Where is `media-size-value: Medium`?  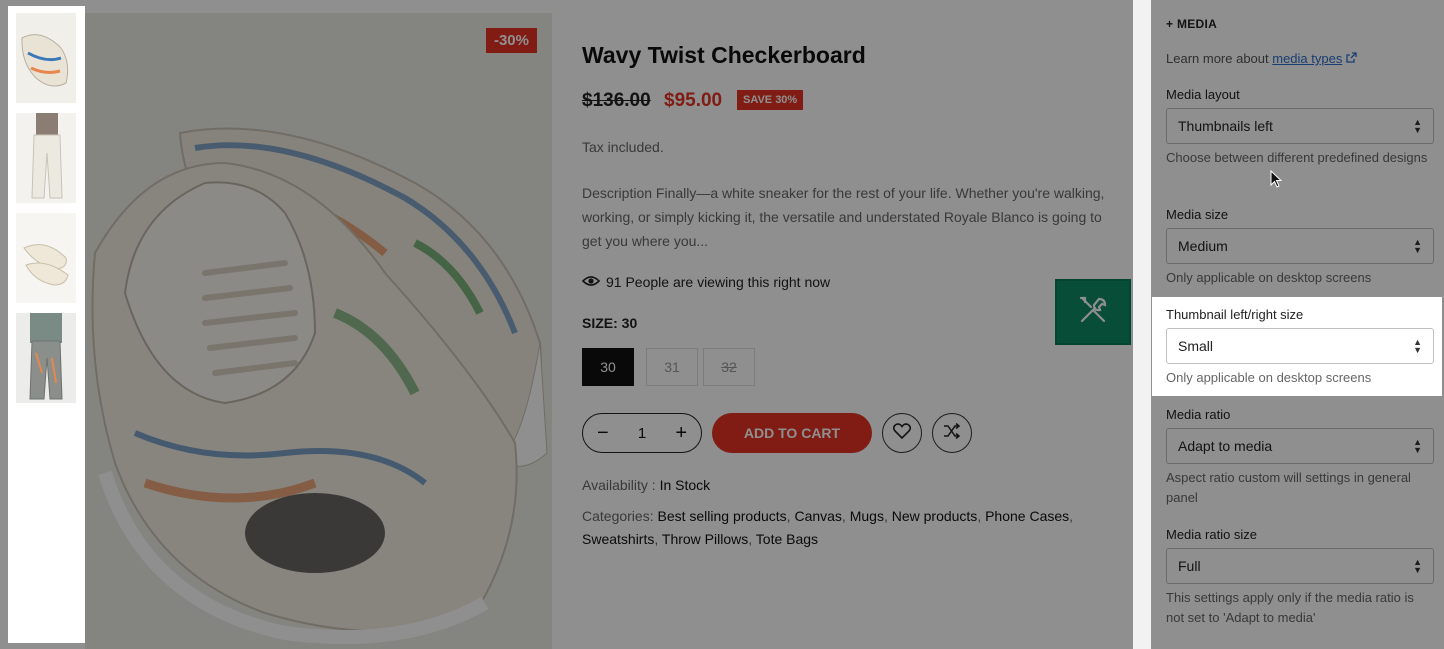 media-size-value: Medium is located at coordinates (1203, 246).